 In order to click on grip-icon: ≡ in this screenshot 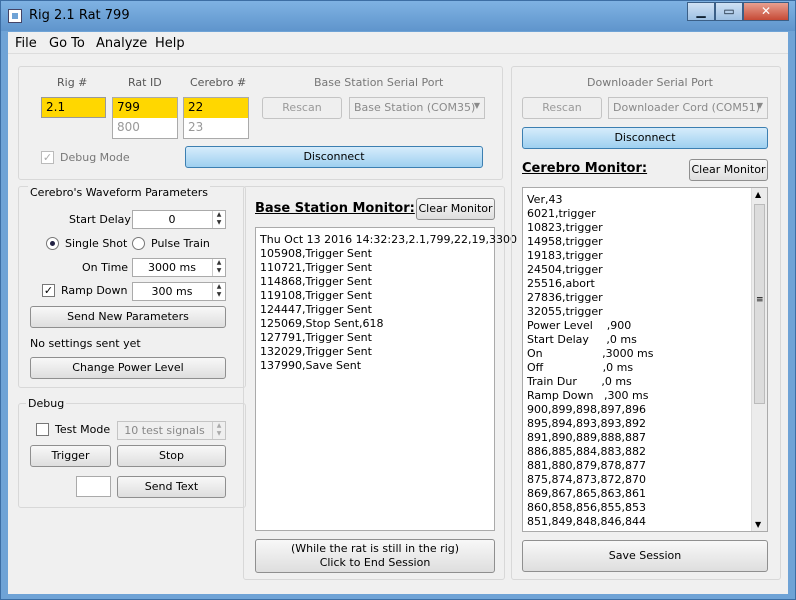, I will do `click(760, 300)`.